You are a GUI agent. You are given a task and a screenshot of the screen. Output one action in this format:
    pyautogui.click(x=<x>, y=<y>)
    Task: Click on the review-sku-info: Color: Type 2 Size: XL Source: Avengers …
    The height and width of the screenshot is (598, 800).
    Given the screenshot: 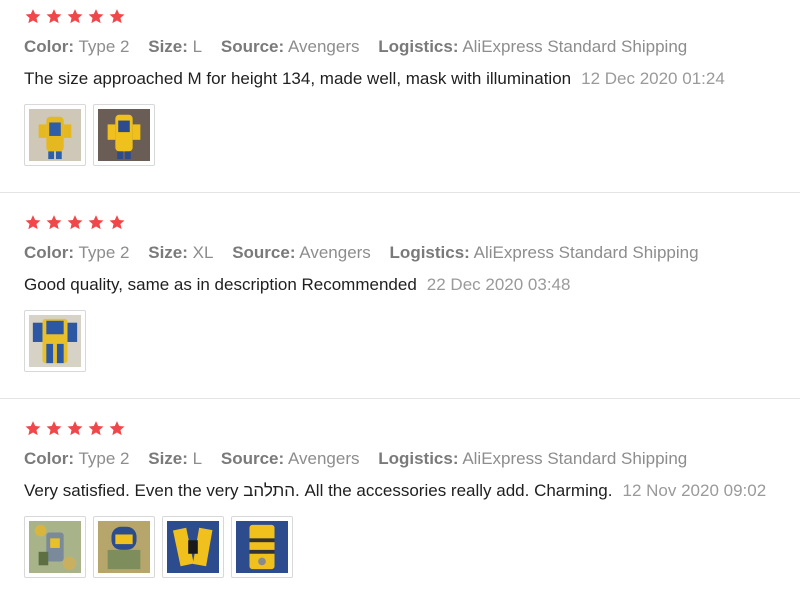 What is the action you would take?
    pyautogui.click(x=368, y=253)
    